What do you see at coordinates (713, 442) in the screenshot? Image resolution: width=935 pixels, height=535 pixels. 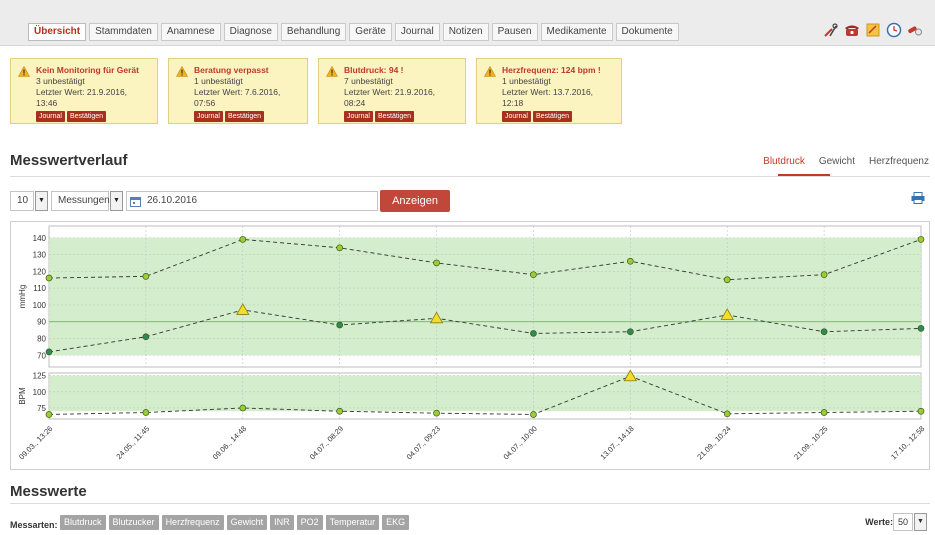 I see `x-tick-label: 21.09., 10:24` at bounding box center [713, 442].